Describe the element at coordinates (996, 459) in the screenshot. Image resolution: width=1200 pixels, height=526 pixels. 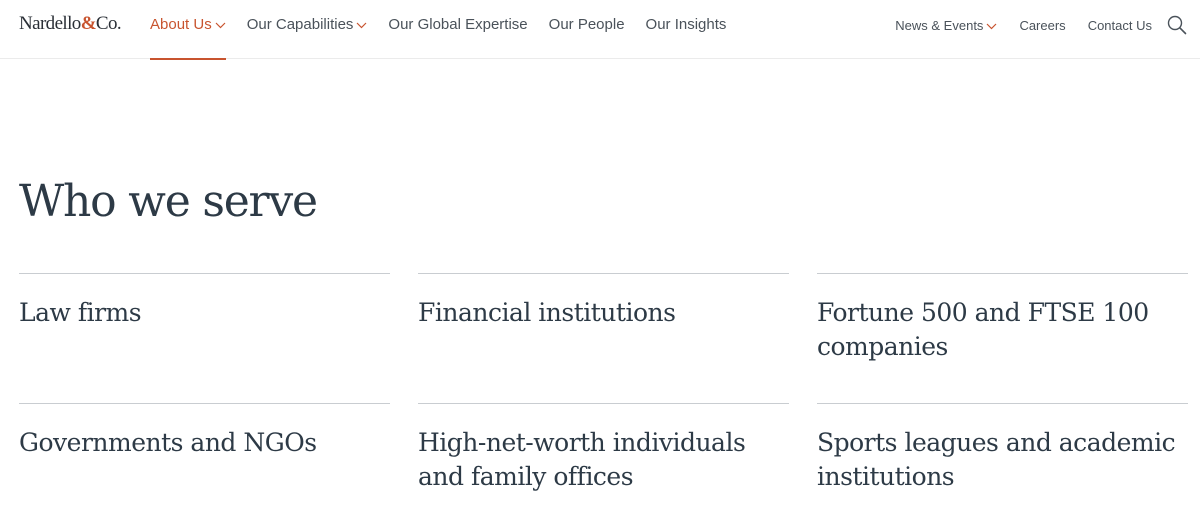
I see `category-title: Sports leagues and academic institutions` at that location.